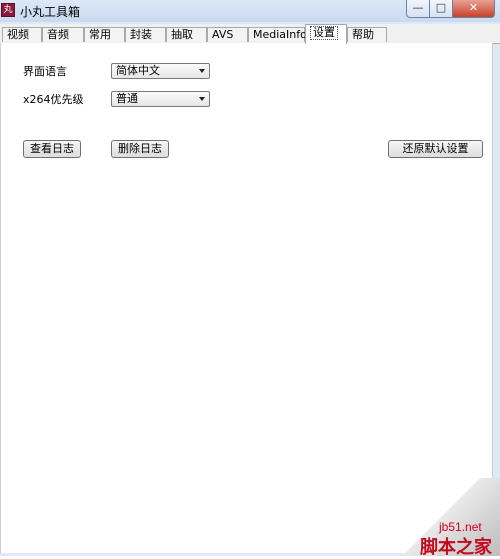 The height and width of the screenshot is (559, 500). What do you see at coordinates (367, 34) in the screenshot?
I see `tab-help: 帮助` at bounding box center [367, 34].